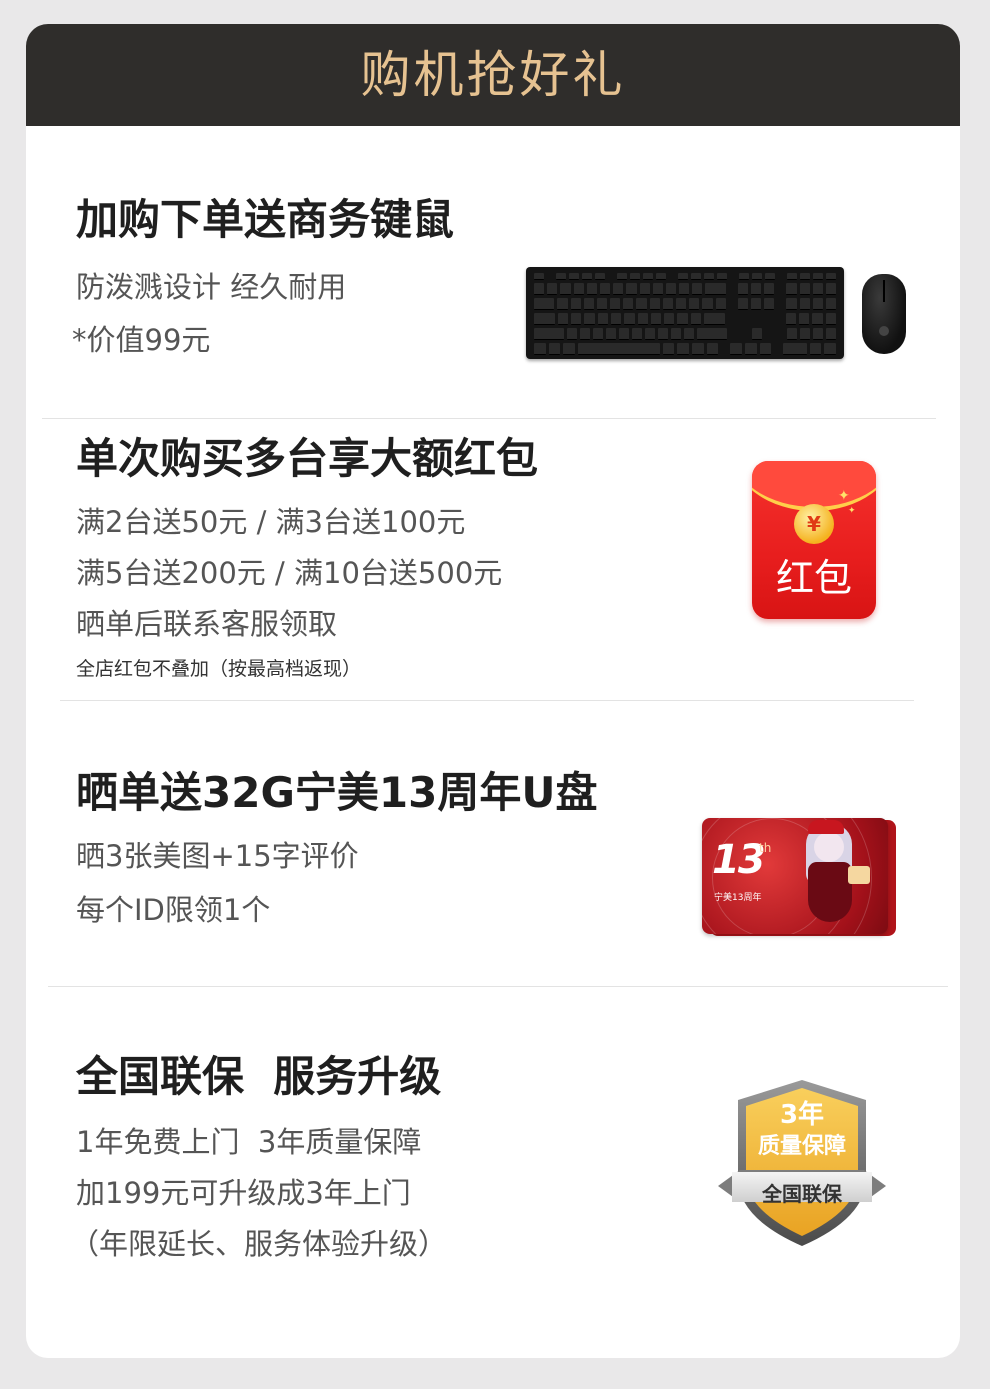 The width and height of the screenshot is (990, 1389). What do you see at coordinates (307, 458) in the screenshot?
I see `section-title: 单次购买多台享大额红包` at bounding box center [307, 458].